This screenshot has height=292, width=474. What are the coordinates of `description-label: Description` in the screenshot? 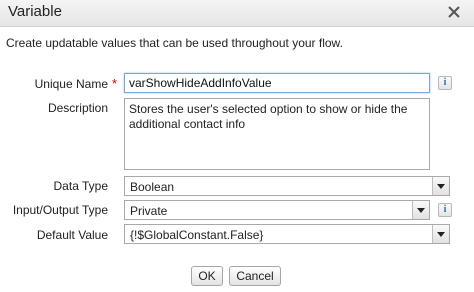 It's located at (77, 108).